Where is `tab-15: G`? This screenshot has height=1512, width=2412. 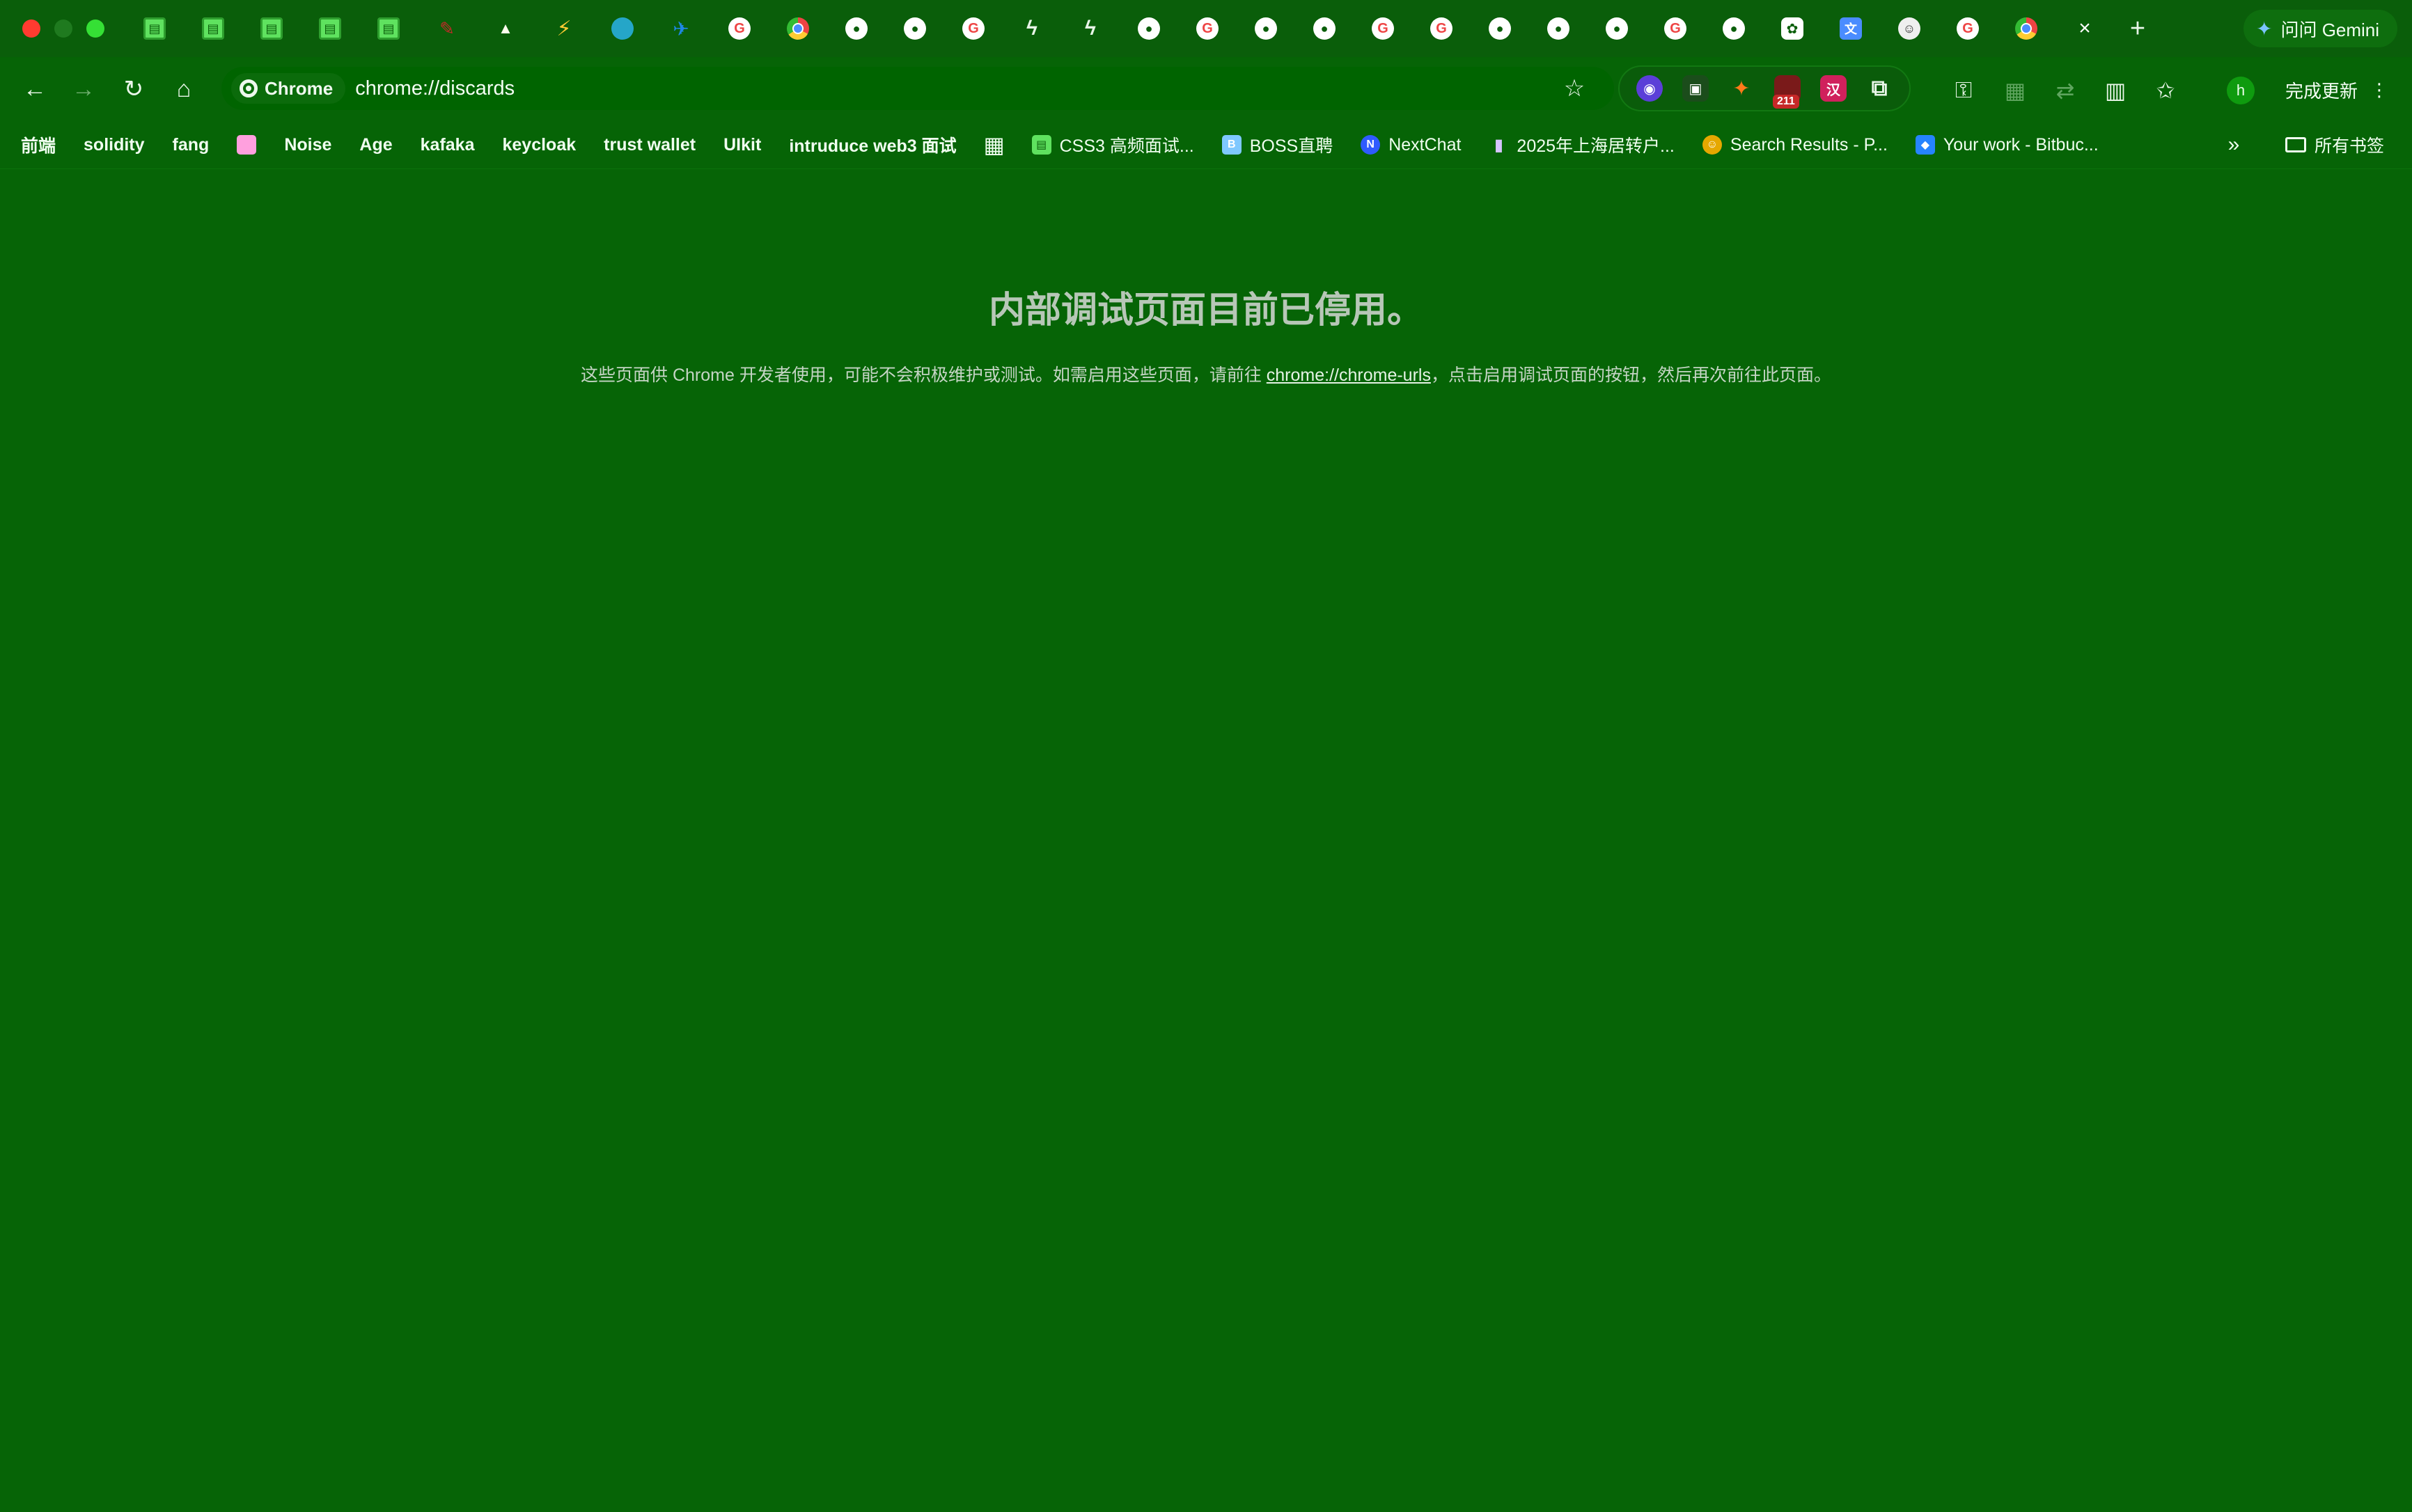 tab-15: G is located at coordinates (973, 29).